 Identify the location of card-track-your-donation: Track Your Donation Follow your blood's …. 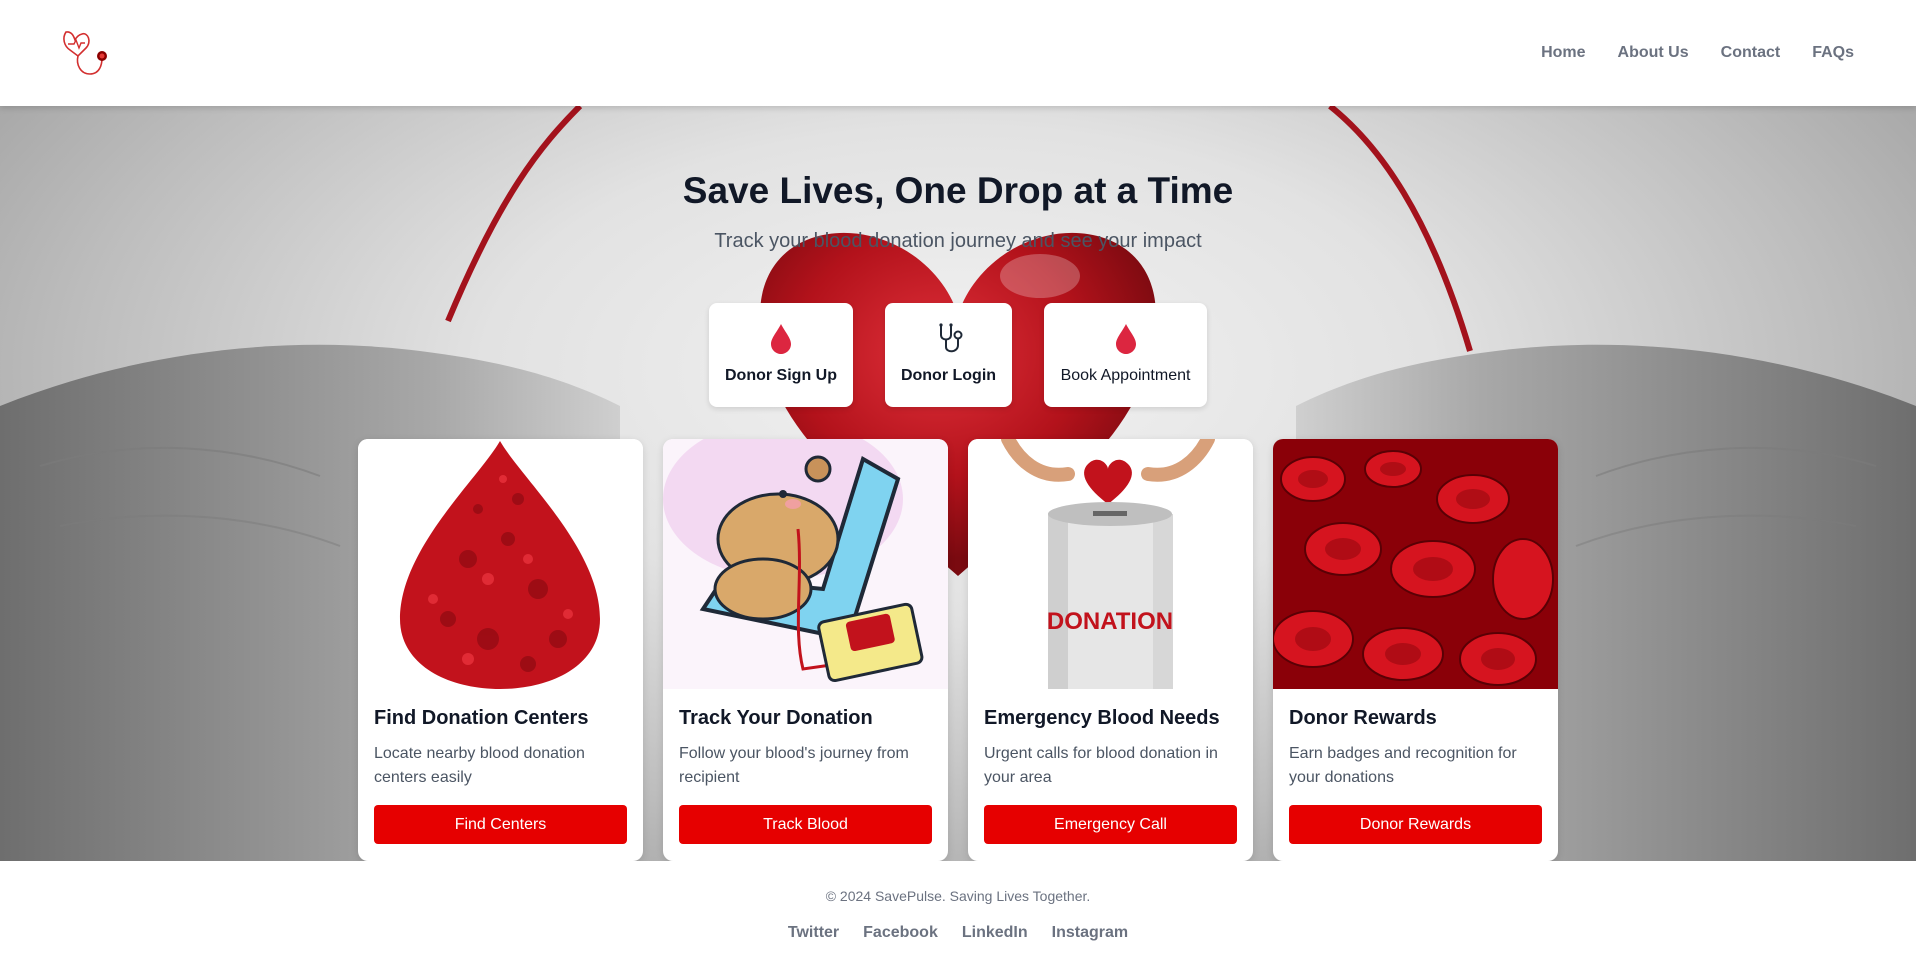
(805, 650).